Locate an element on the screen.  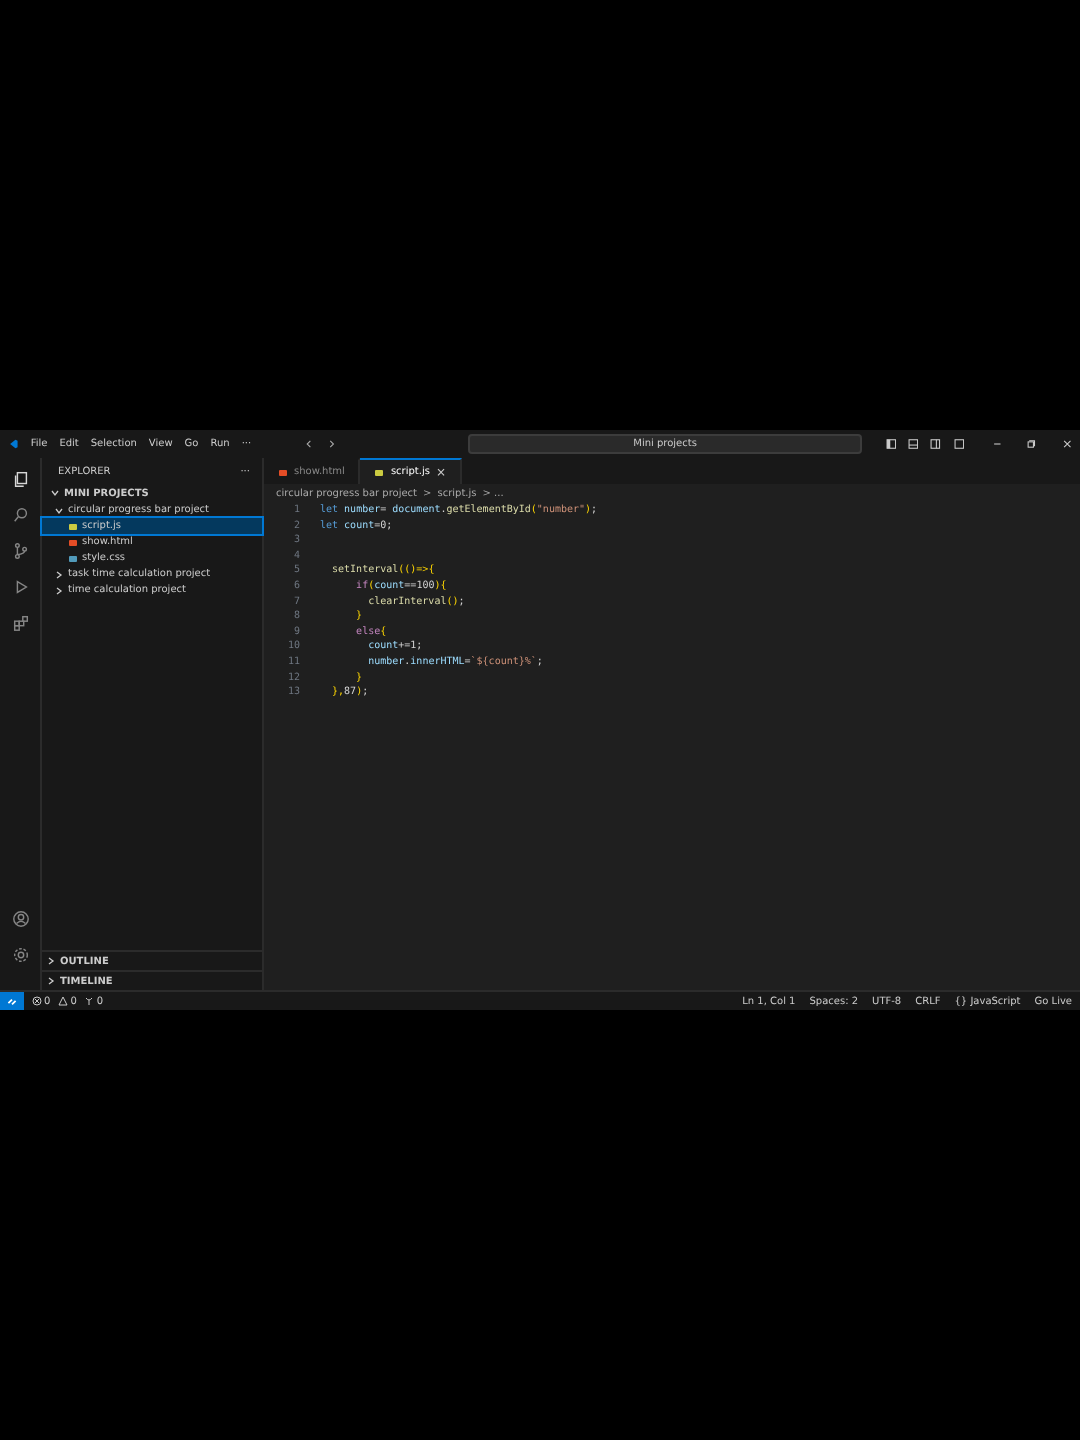
remote-button is located at coordinates (12, 1001).